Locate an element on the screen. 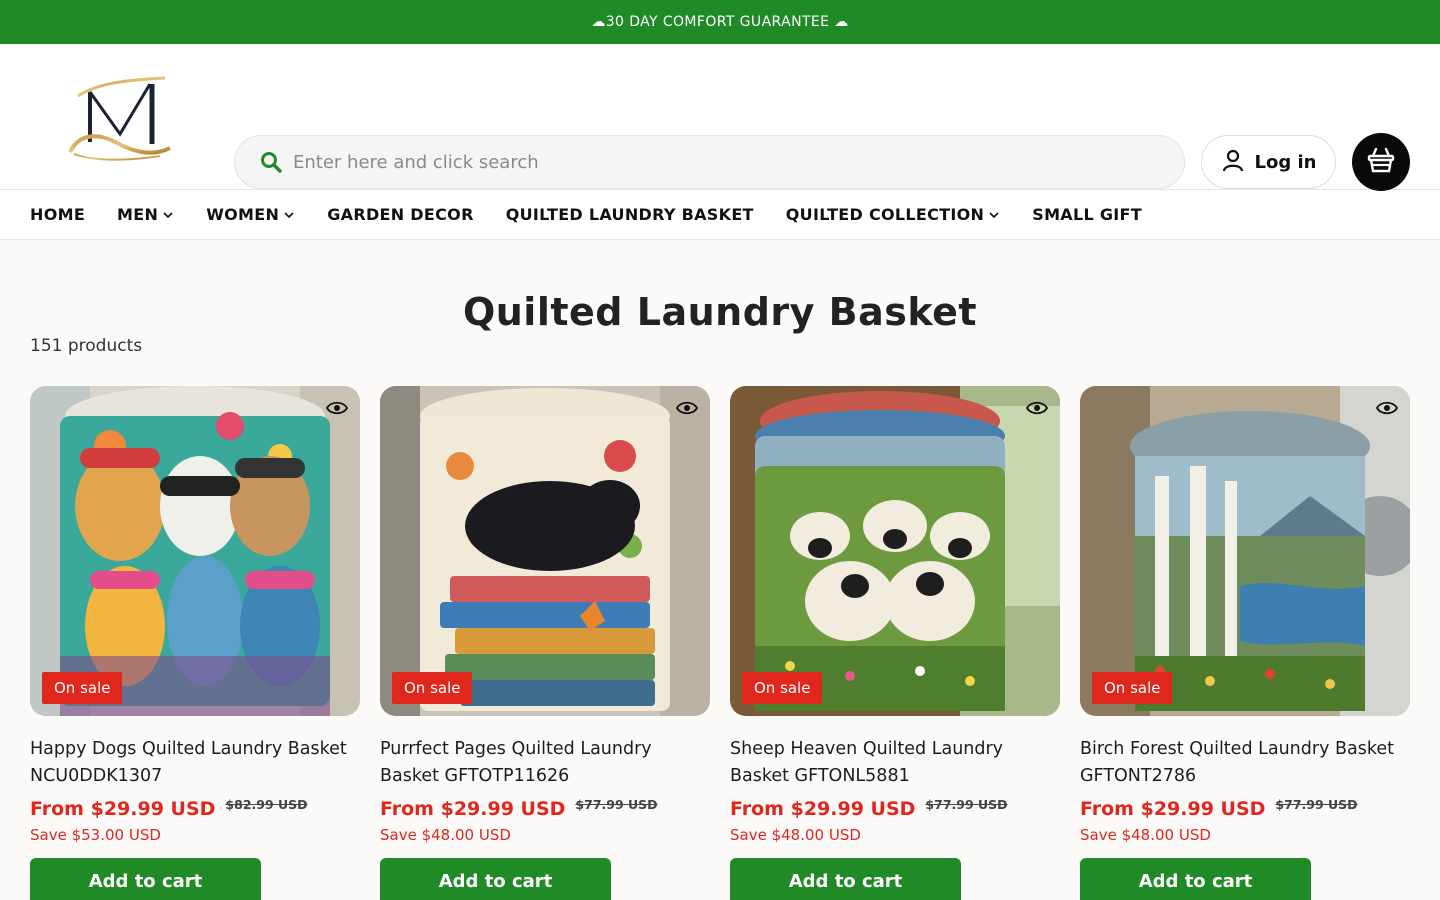 The image size is (1440, 900). search-input is located at coordinates (723, 162).